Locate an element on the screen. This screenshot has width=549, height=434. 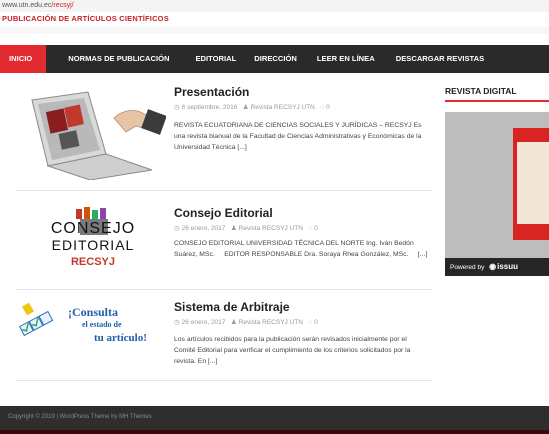
issuu-powered-bar: Powered by ◉issuu is located at coordinates (497, 267).